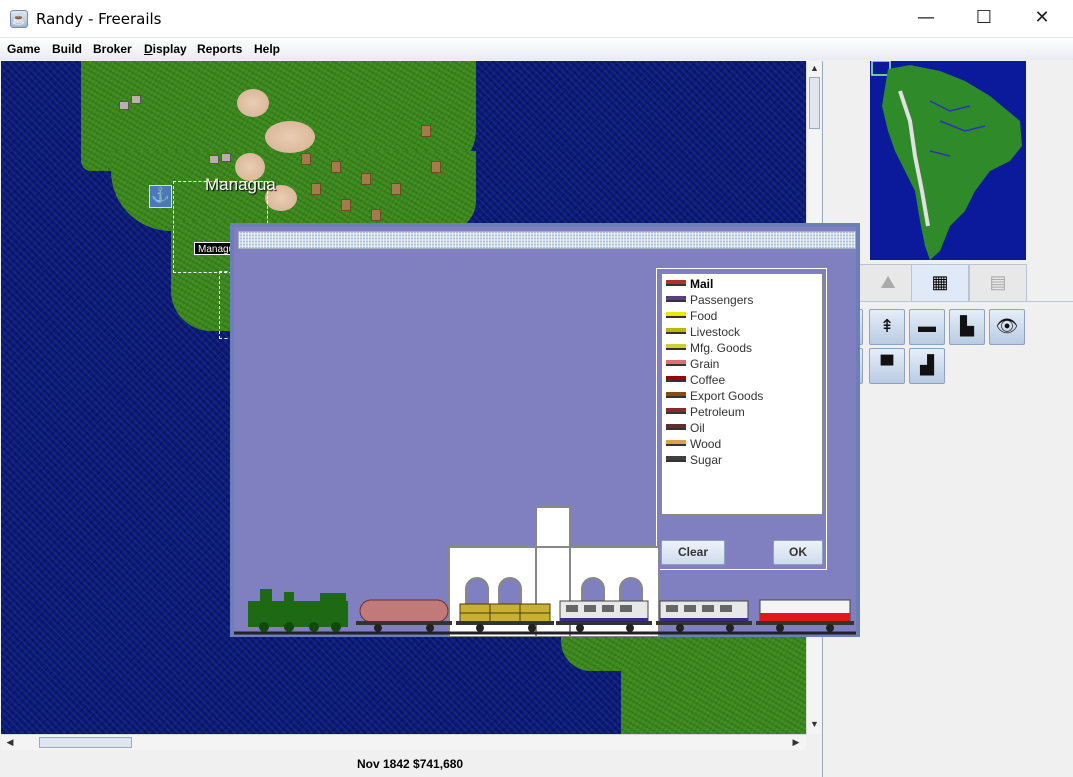 The width and height of the screenshot is (1073, 777). I want to click on maximize-button: ☐, so click(984, 19).